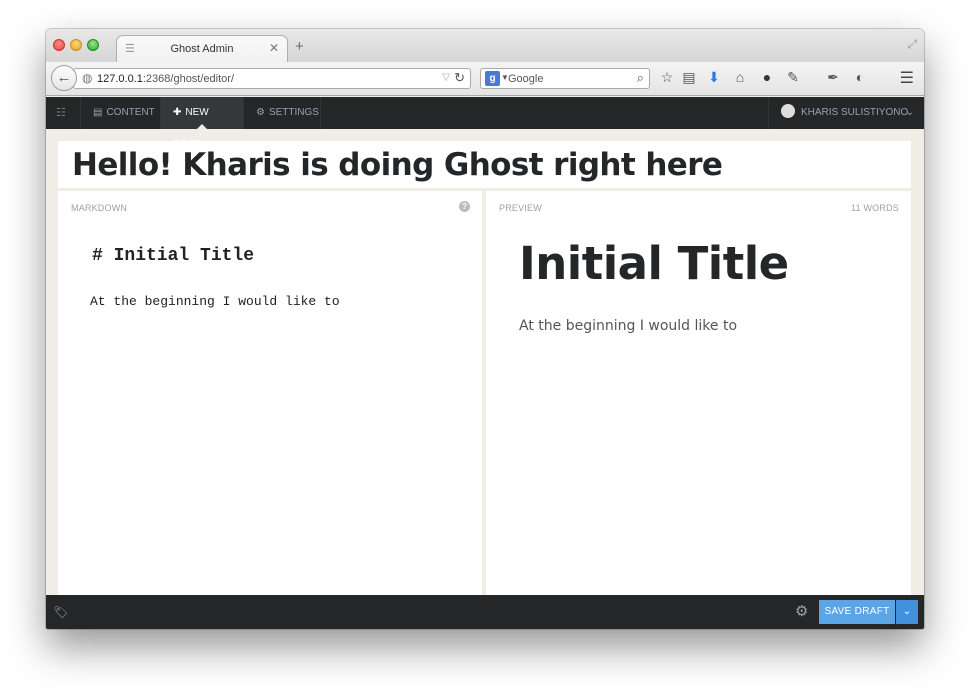  I want to click on post-title-field: Hello! Kharis is doing Ghost right here, so click(484, 164).